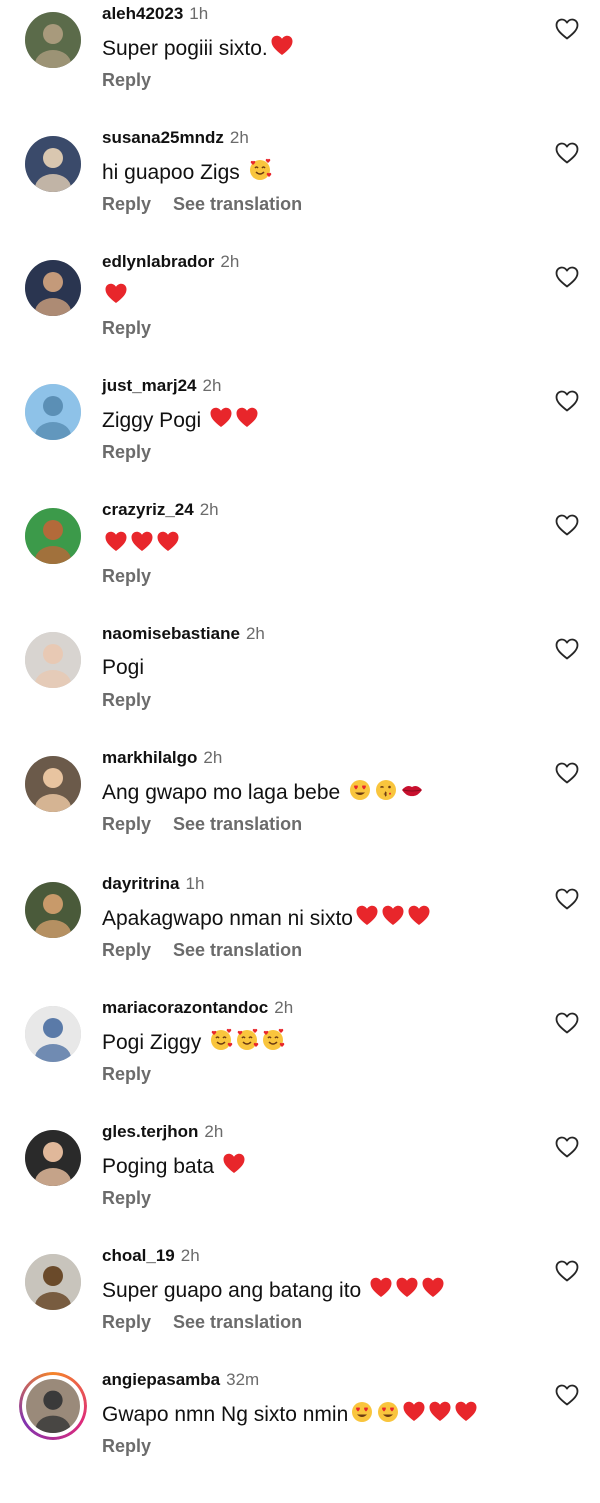 The image size is (600, 1503). I want to click on smiling-face-with-hearts-icon, so click(274, 1039).